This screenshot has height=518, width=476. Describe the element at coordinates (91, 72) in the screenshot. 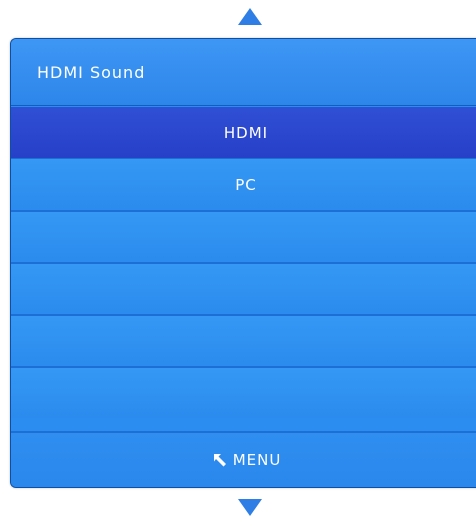

I see `panel-title: HDMI Sound` at that location.